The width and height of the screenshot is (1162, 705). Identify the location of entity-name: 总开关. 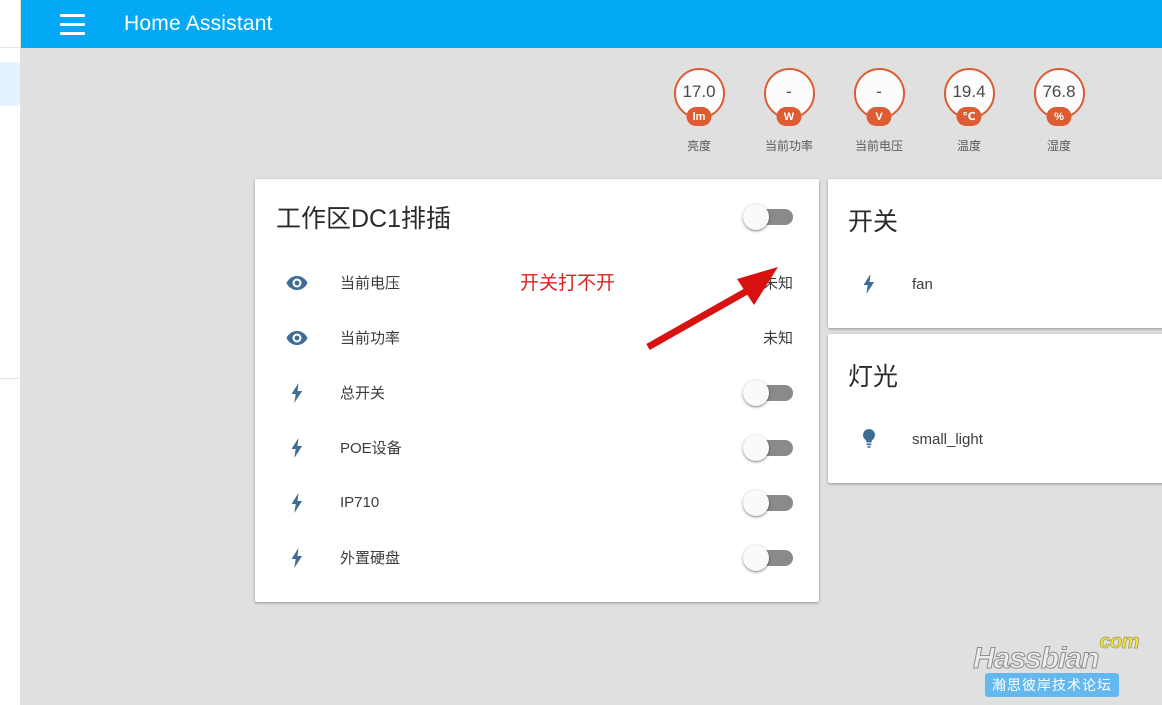
(363, 393).